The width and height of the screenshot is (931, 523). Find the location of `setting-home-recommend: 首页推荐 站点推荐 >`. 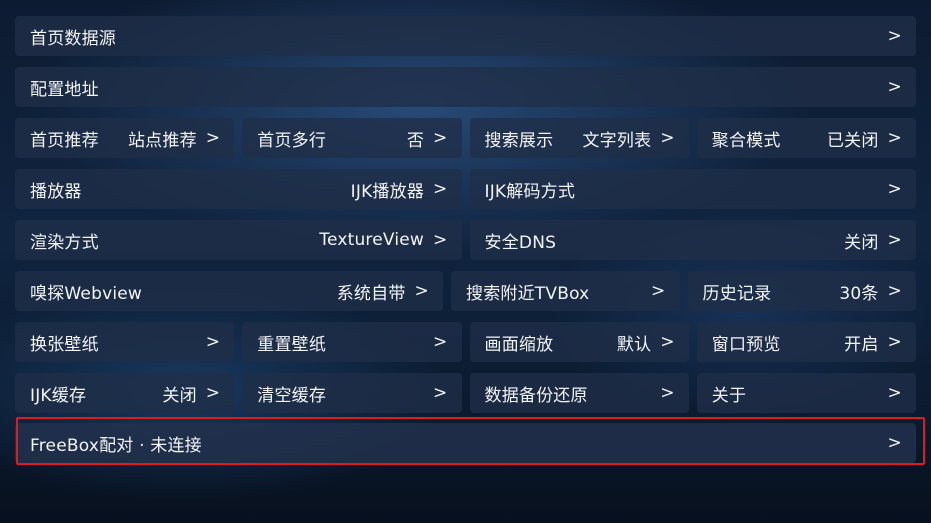

setting-home-recommend: 首页推荐 站点推荐 > is located at coordinates (125, 138).